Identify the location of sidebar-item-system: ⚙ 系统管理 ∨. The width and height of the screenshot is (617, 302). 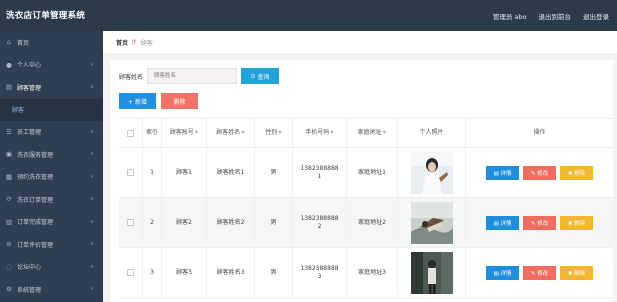
(51, 289).